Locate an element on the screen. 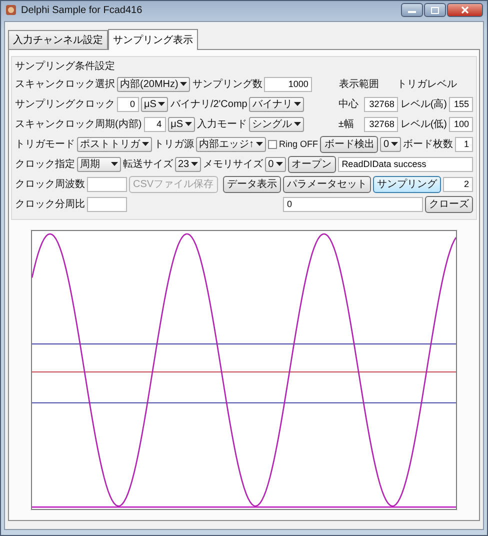  group-title: サンプリング条件設定 is located at coordinates (65, 66).